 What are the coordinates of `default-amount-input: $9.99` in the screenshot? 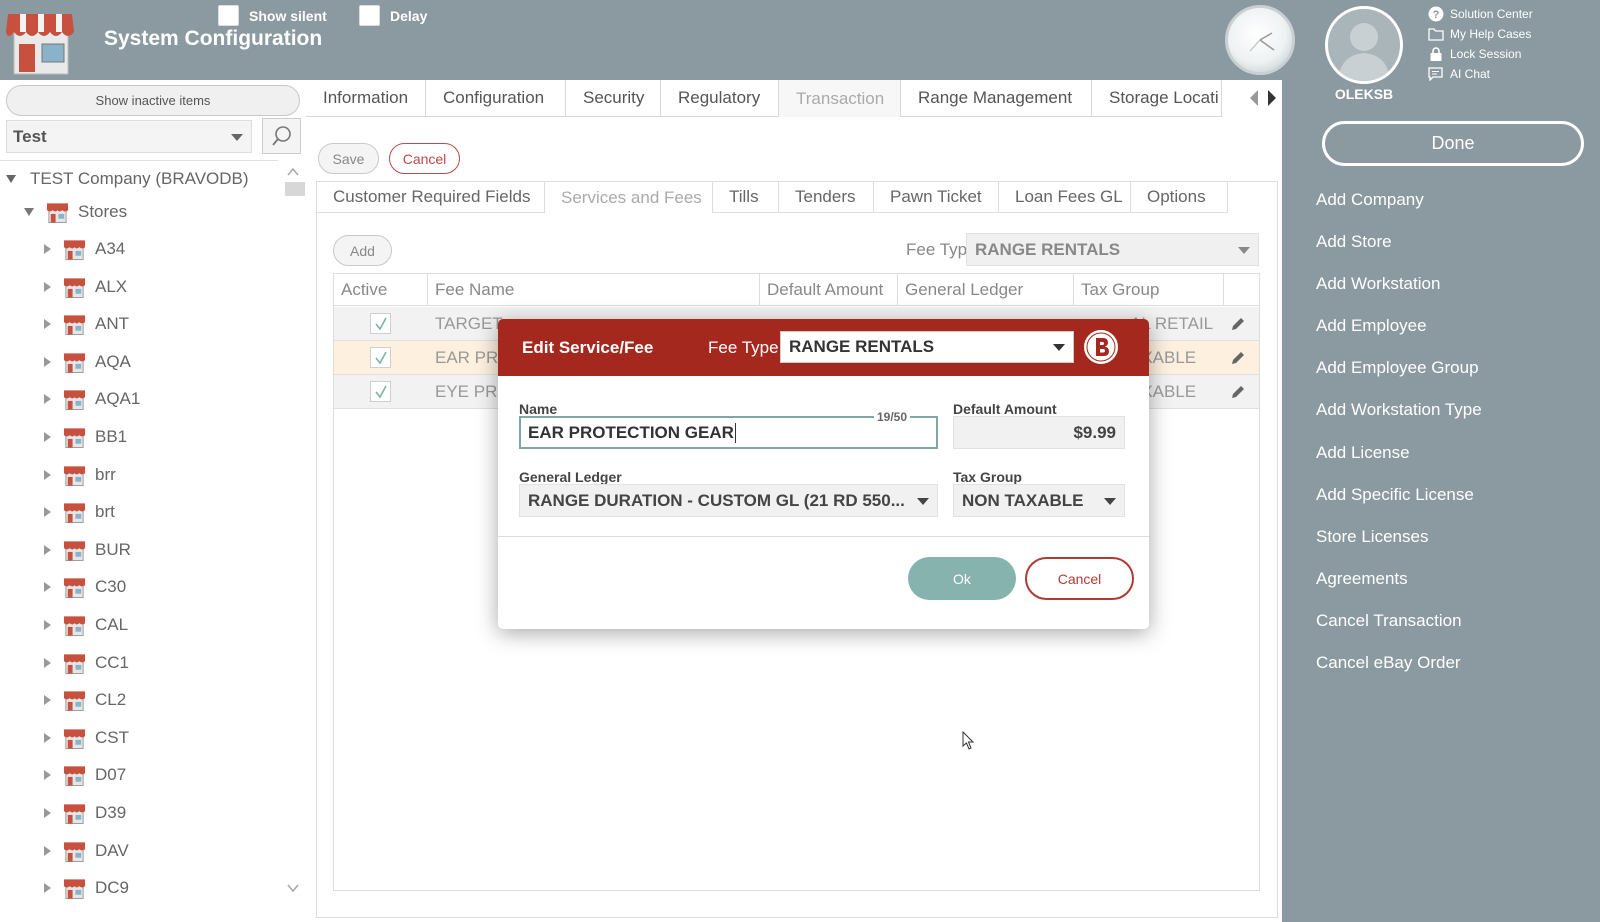 It's located at (1039, 432).